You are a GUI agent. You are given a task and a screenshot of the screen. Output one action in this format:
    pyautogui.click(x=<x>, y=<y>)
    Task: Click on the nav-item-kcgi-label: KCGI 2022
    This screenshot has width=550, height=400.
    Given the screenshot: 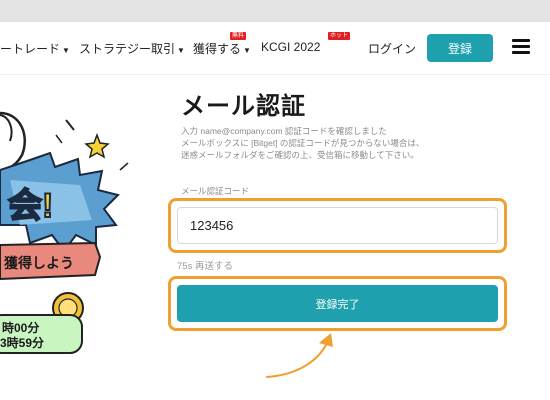 What is the action you would take?
    pyautogui.click(x=291, y=47)
    